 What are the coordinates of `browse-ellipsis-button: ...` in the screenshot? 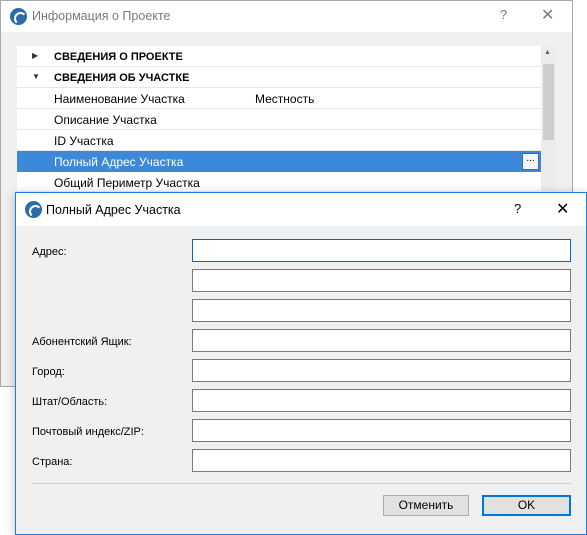 It's located at (530, 161).